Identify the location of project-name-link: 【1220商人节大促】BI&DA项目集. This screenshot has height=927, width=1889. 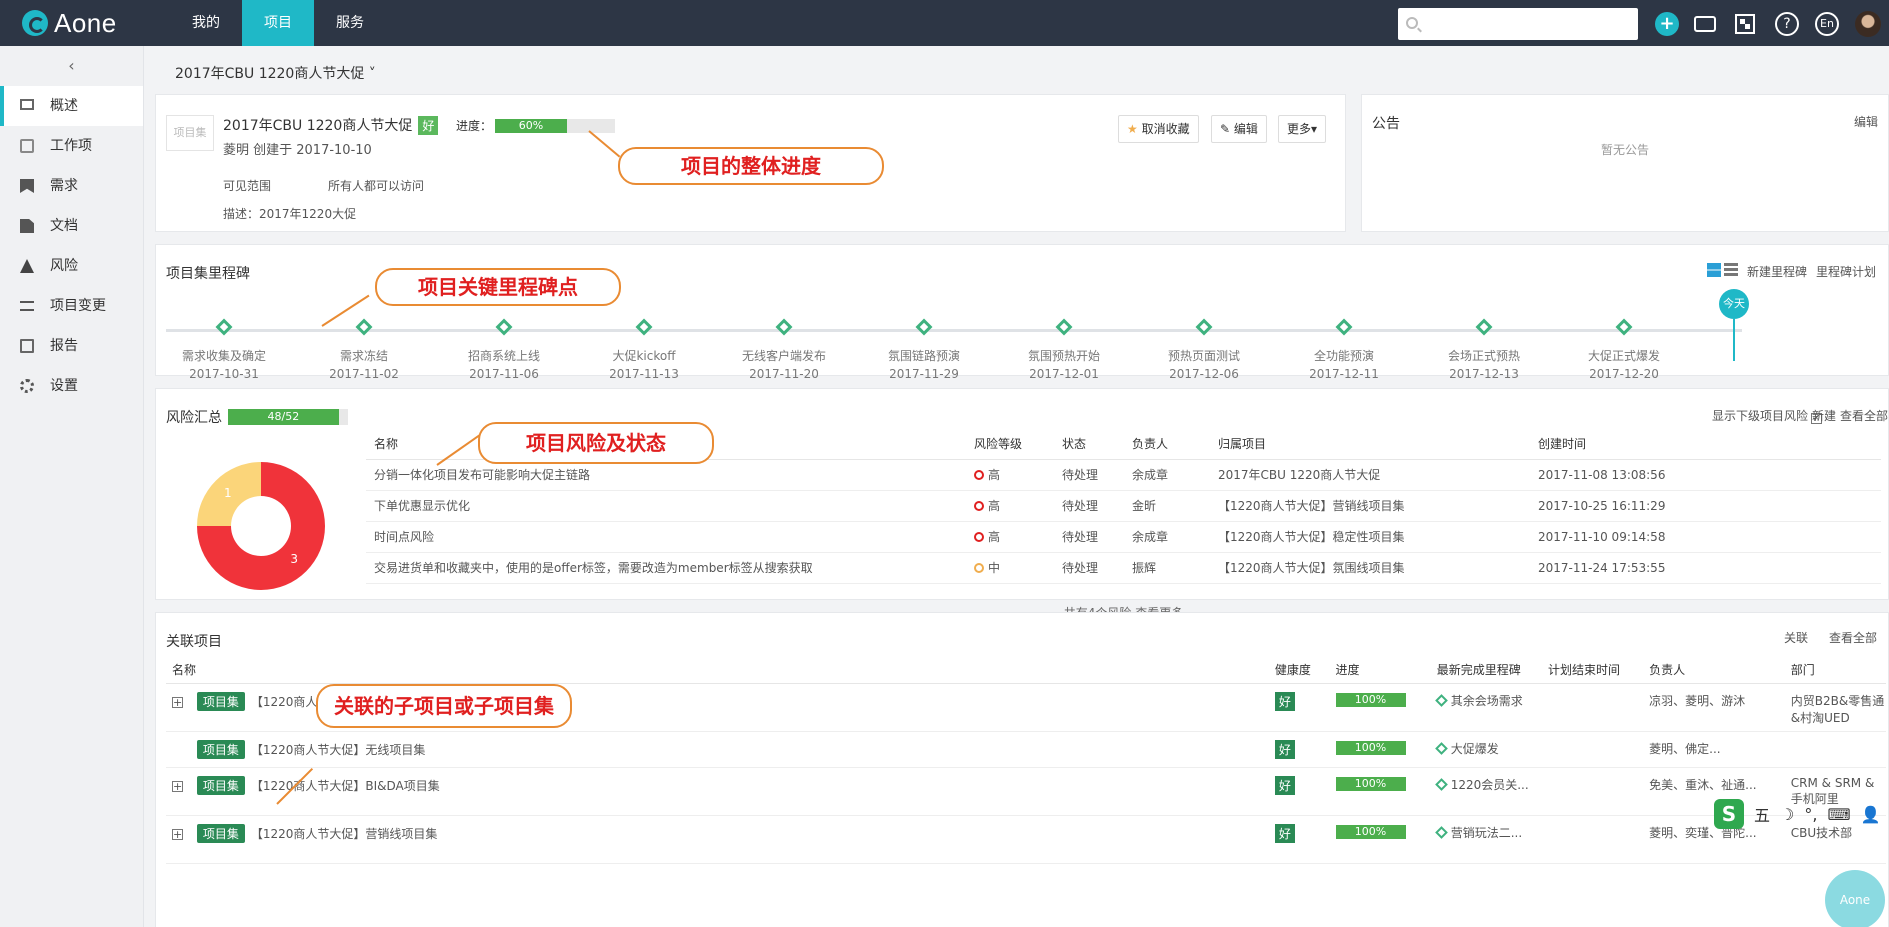
(345, 786).